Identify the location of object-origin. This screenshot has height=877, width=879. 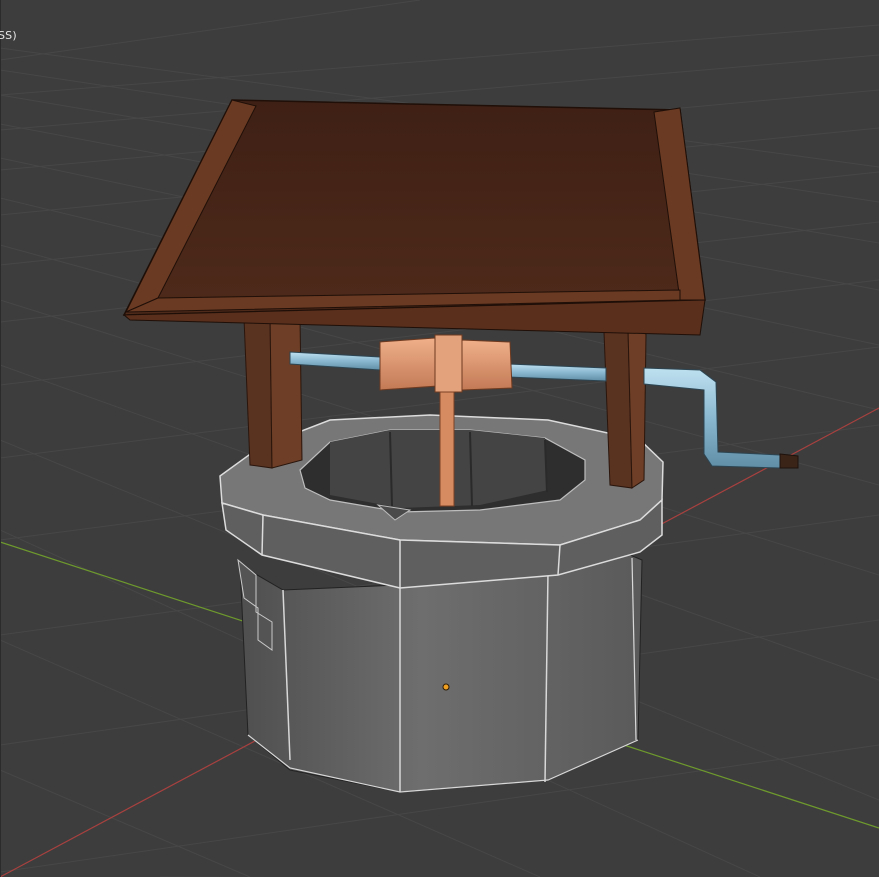
(446, 687).